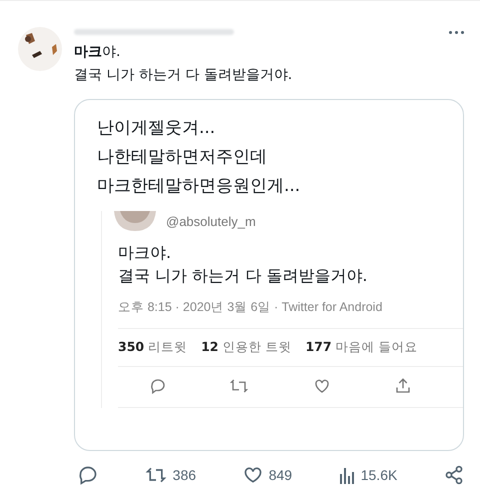  I want to click on tweet-stat: 177 마음에 들어요, so click(361, 347).